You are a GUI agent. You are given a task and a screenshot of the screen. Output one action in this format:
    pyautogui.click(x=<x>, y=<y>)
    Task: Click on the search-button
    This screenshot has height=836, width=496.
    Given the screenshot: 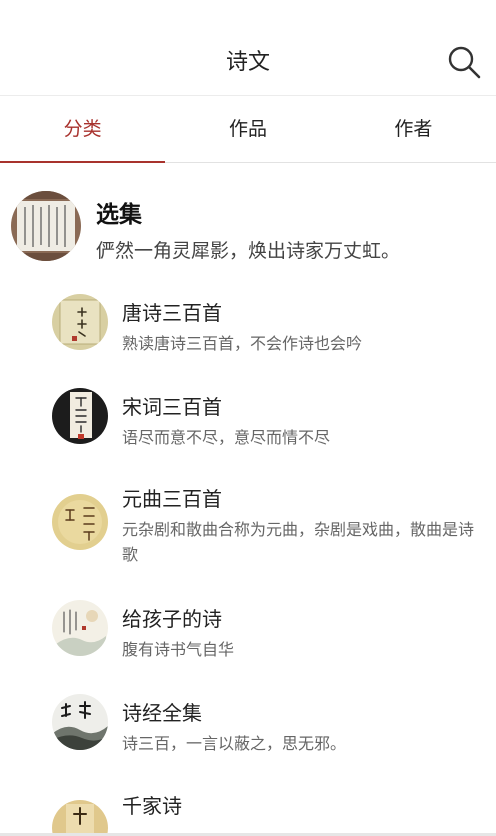 What is the action you would take?
    pyautogui.click(x=464, y=62)
    